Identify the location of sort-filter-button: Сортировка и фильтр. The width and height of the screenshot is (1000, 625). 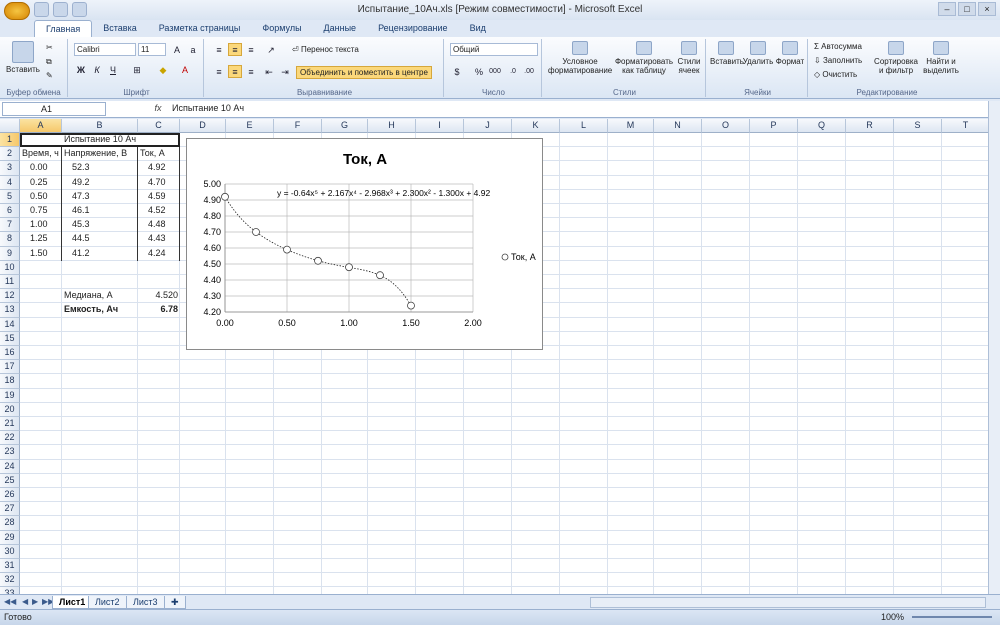
(896, 58).